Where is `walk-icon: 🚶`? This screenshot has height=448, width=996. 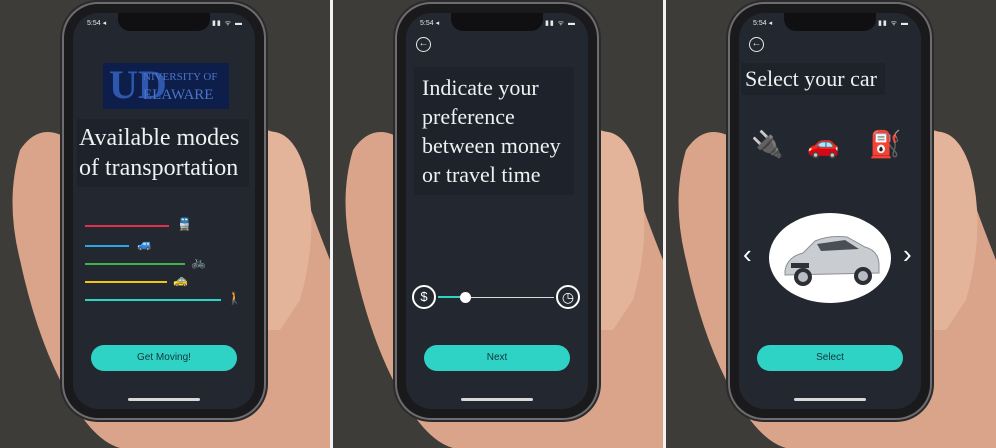 walk-icon: 🚶 is located at coordinates (234, 298).